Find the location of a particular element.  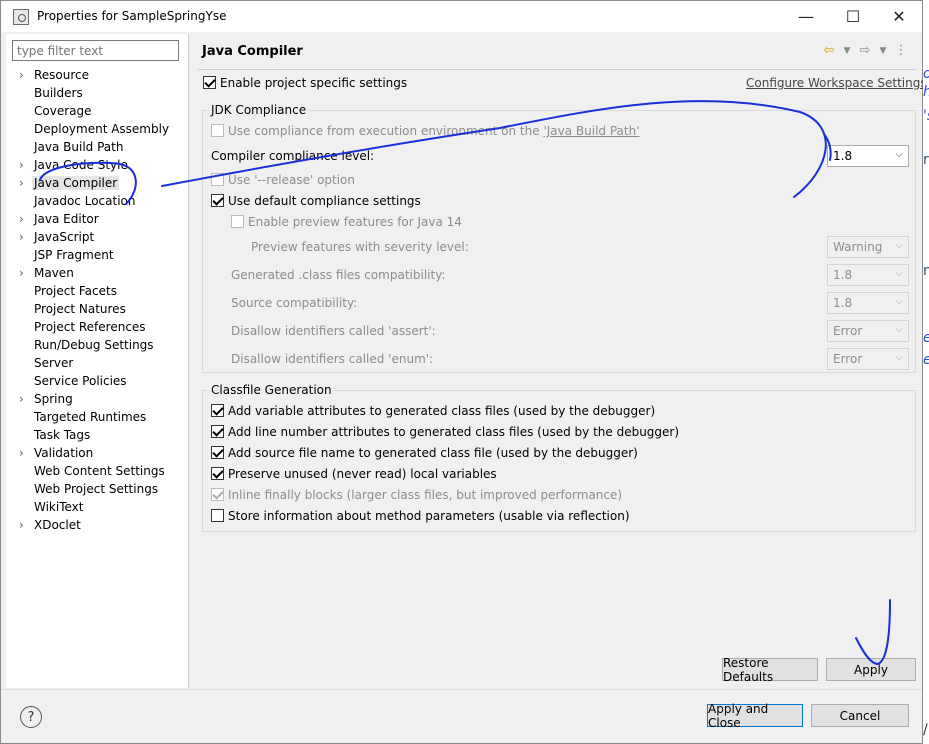

apply-button: Apply is located at coordinates (871, 669).